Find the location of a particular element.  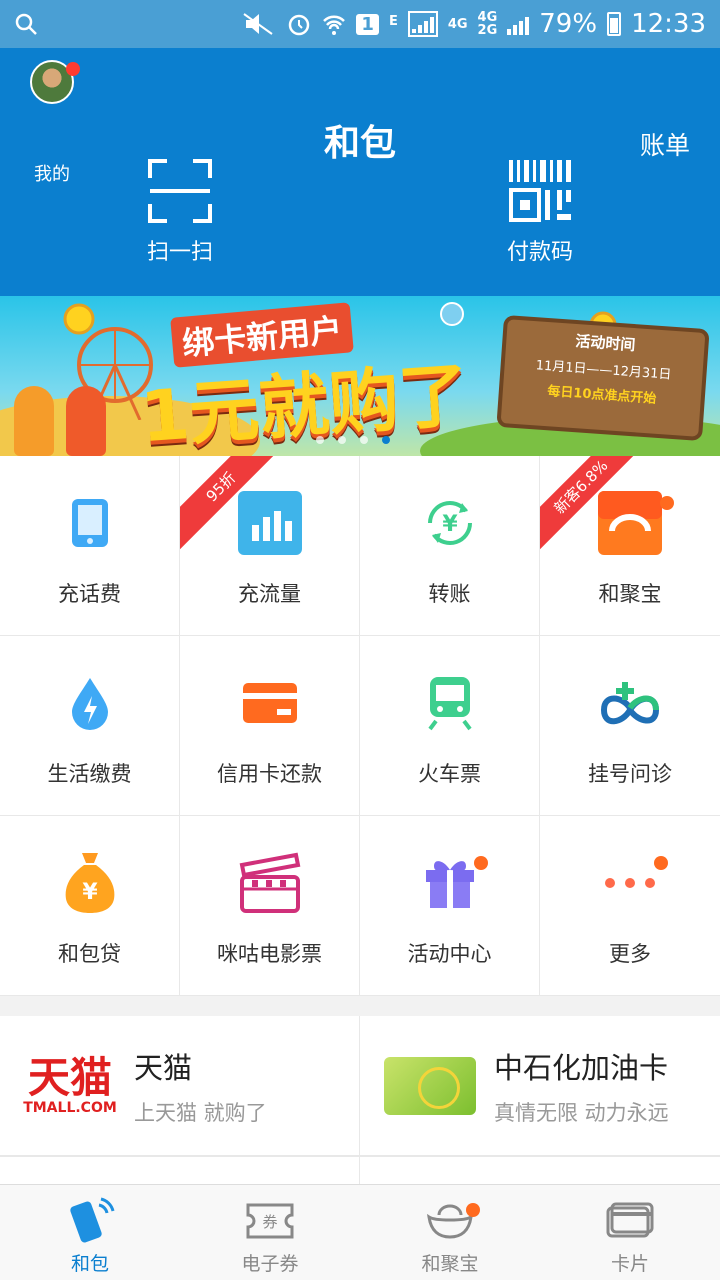

tab-label: 和包 is located at coordinates (89, 1264).